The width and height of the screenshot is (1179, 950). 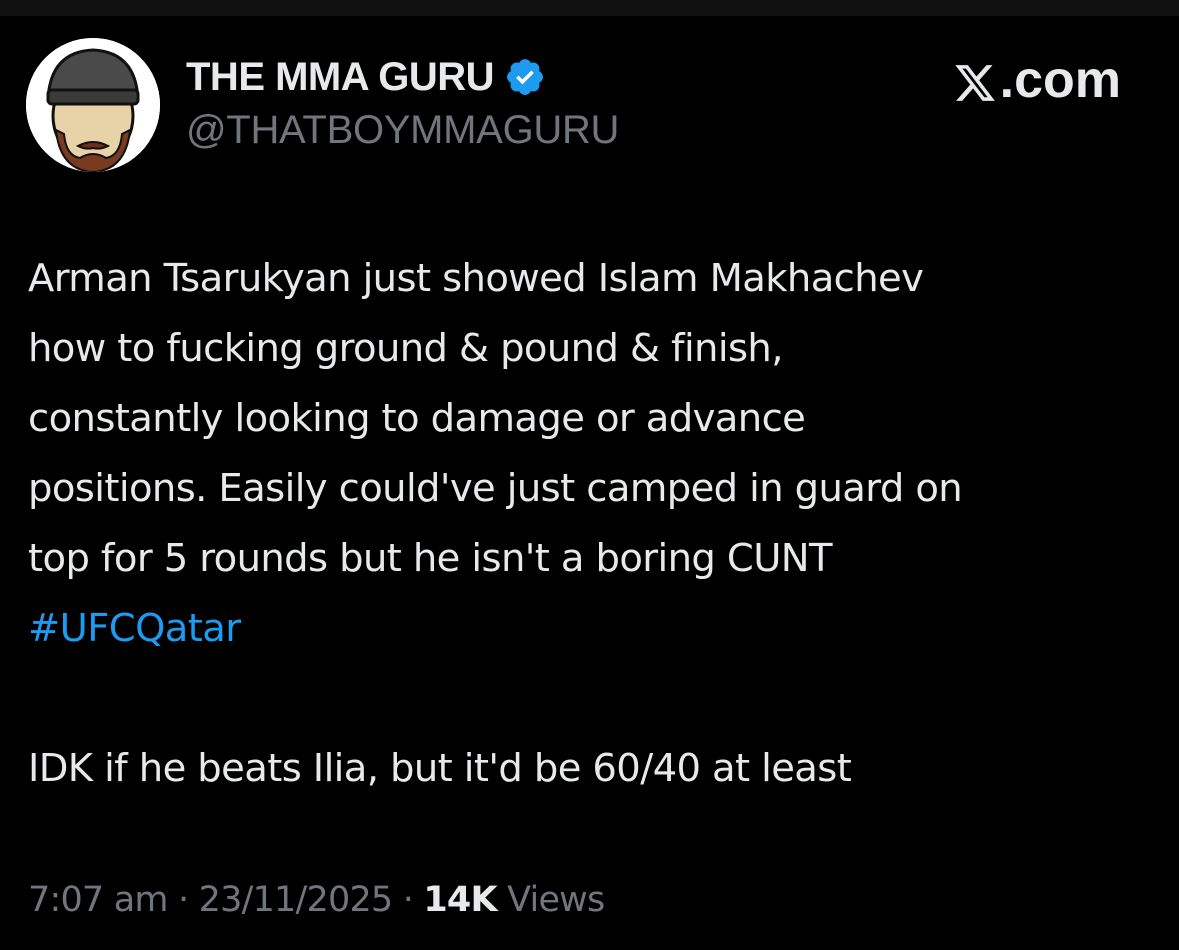 I want to click on tweet-metadata: 7:07 am · 23/11/2025 · 14K Views, so click(x=316, y=900).